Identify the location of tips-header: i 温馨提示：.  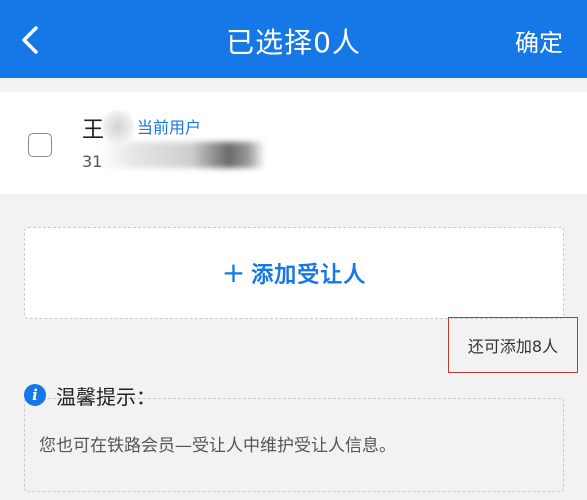
(90, 395).